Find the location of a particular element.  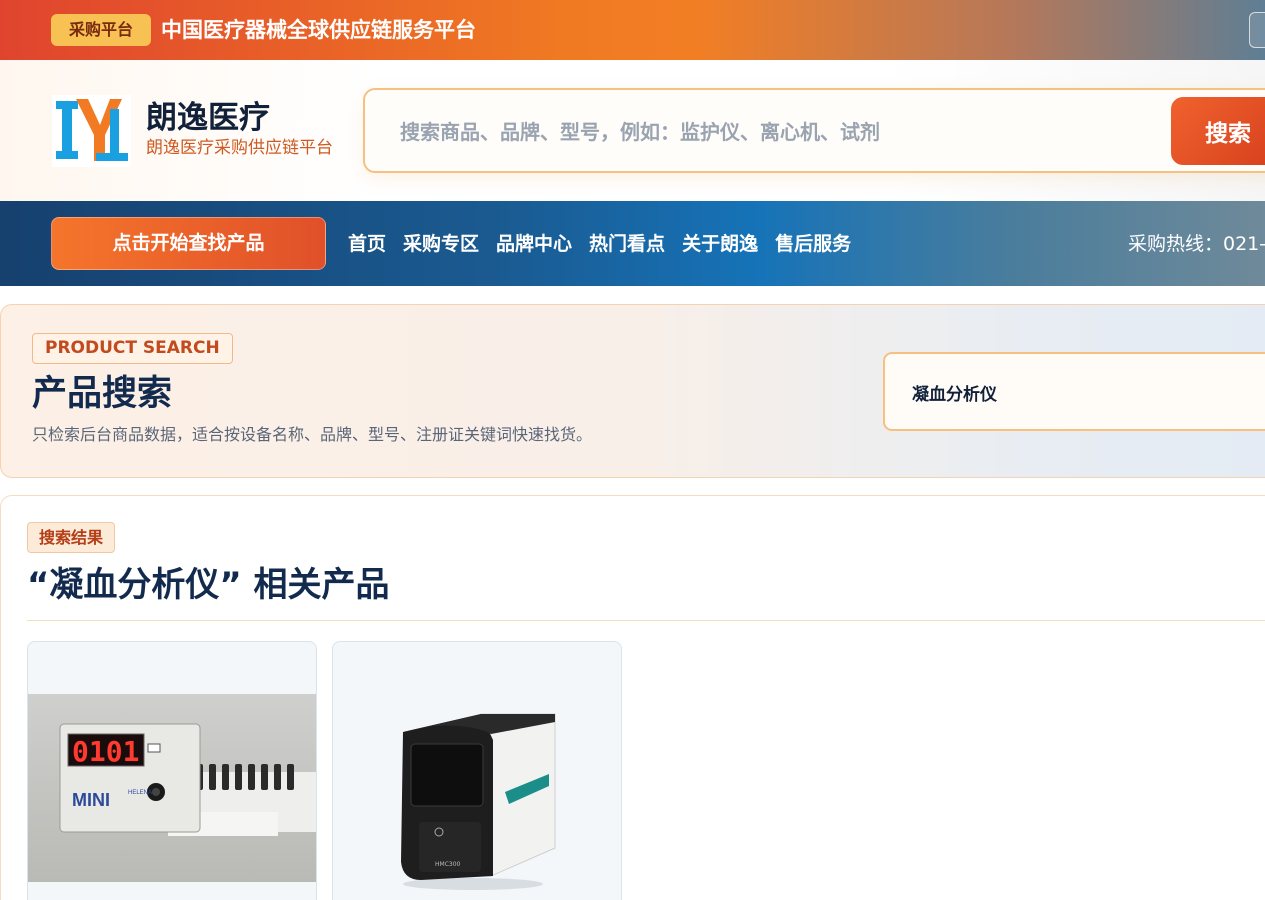

platform-badge: 采购平台 is located at coordinates (101, 30).